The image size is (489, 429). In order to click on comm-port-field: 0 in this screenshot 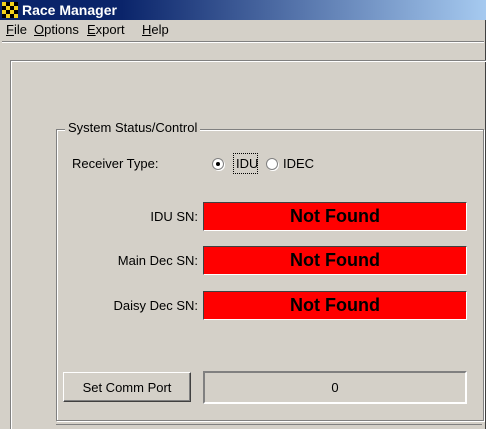, I will do `click(335, 387)`.